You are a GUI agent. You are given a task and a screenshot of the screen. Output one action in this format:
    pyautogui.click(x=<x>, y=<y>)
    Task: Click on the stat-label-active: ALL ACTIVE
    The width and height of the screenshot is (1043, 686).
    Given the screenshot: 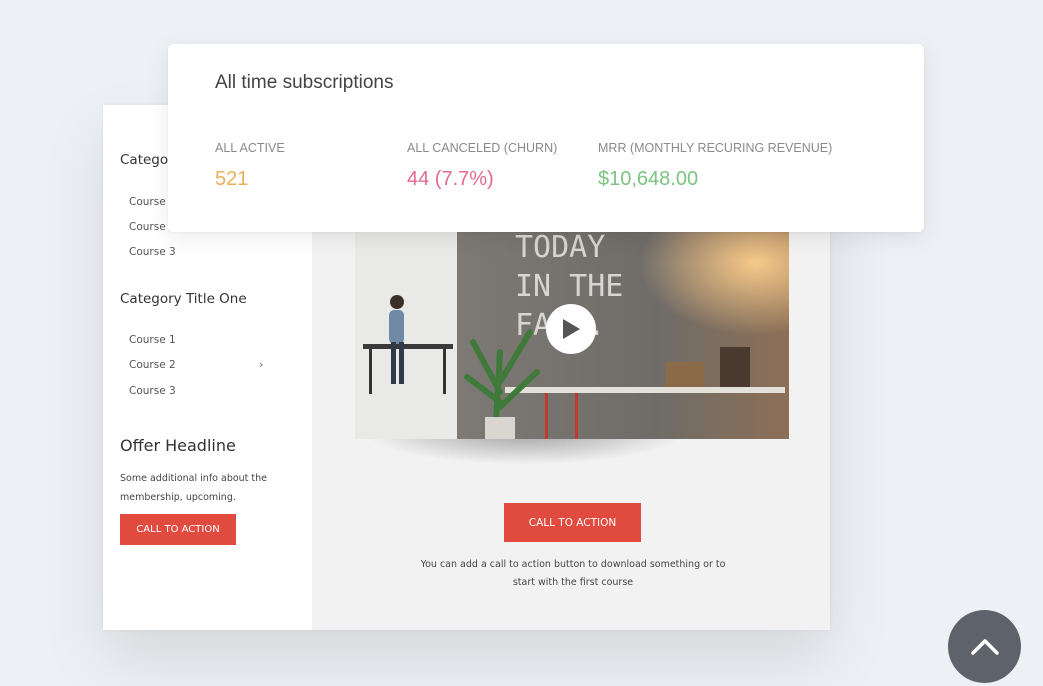 What is the action you would take?
    pyautogui.click(x=250, y=148)
    